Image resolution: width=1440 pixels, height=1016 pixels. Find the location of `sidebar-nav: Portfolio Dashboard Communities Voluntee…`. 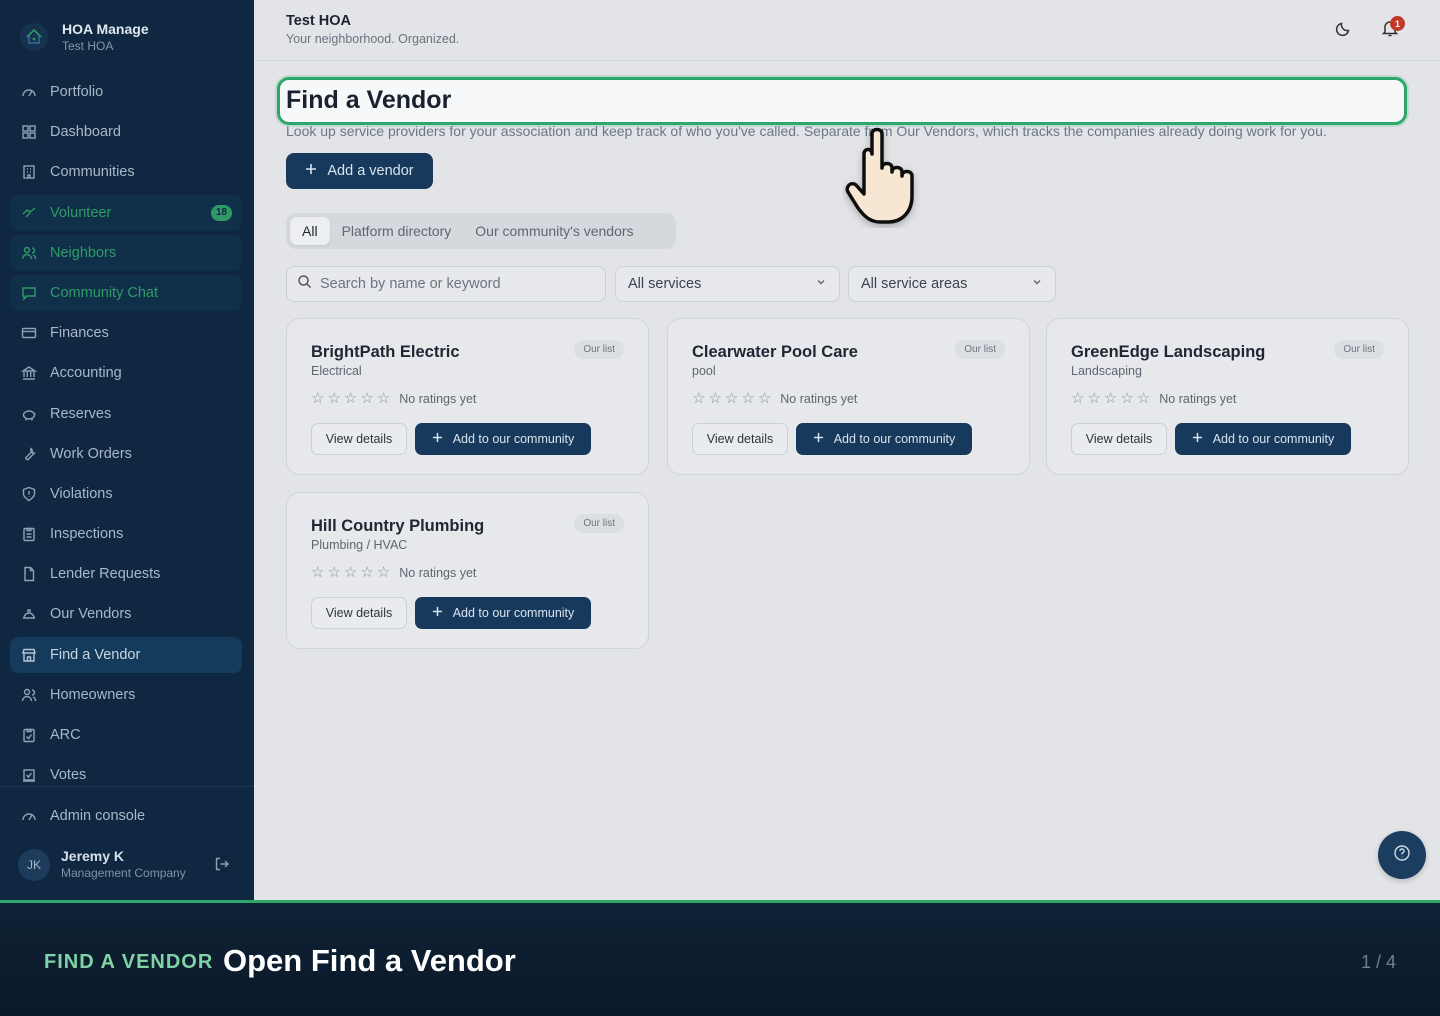

sidebar-nav: Portfolio Dashboard Communities Voluntee… is located at coordinates (126, 435).